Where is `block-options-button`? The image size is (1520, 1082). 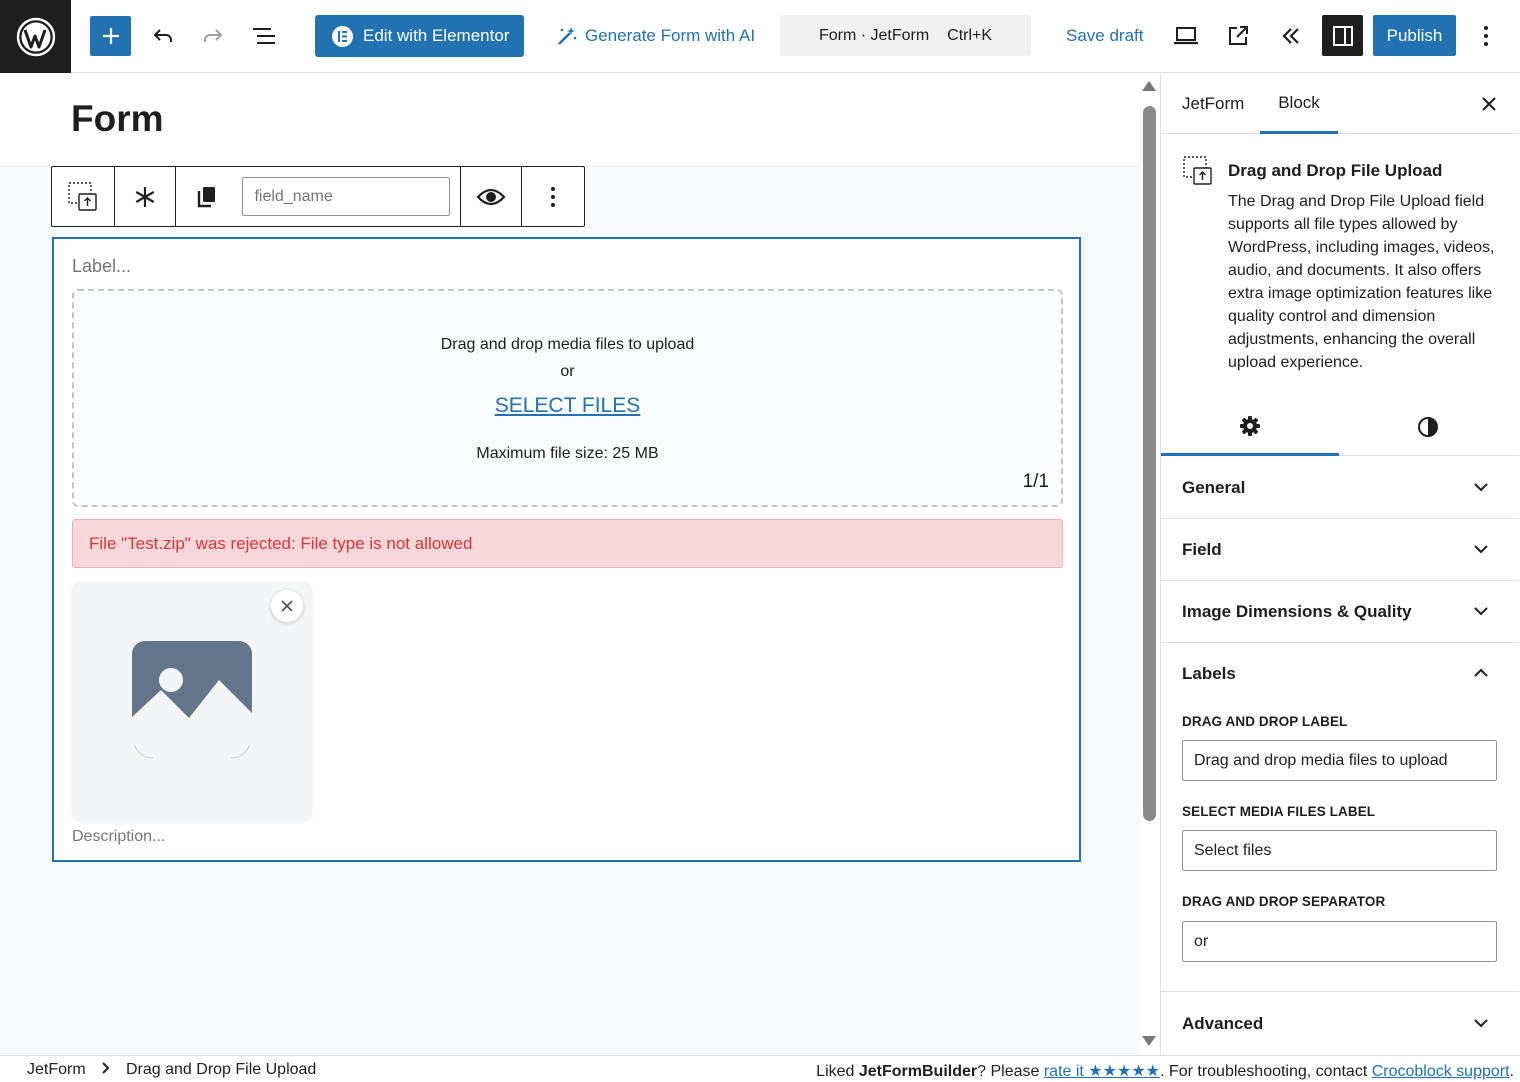 block-options-button is located at coordinates (553, 196).